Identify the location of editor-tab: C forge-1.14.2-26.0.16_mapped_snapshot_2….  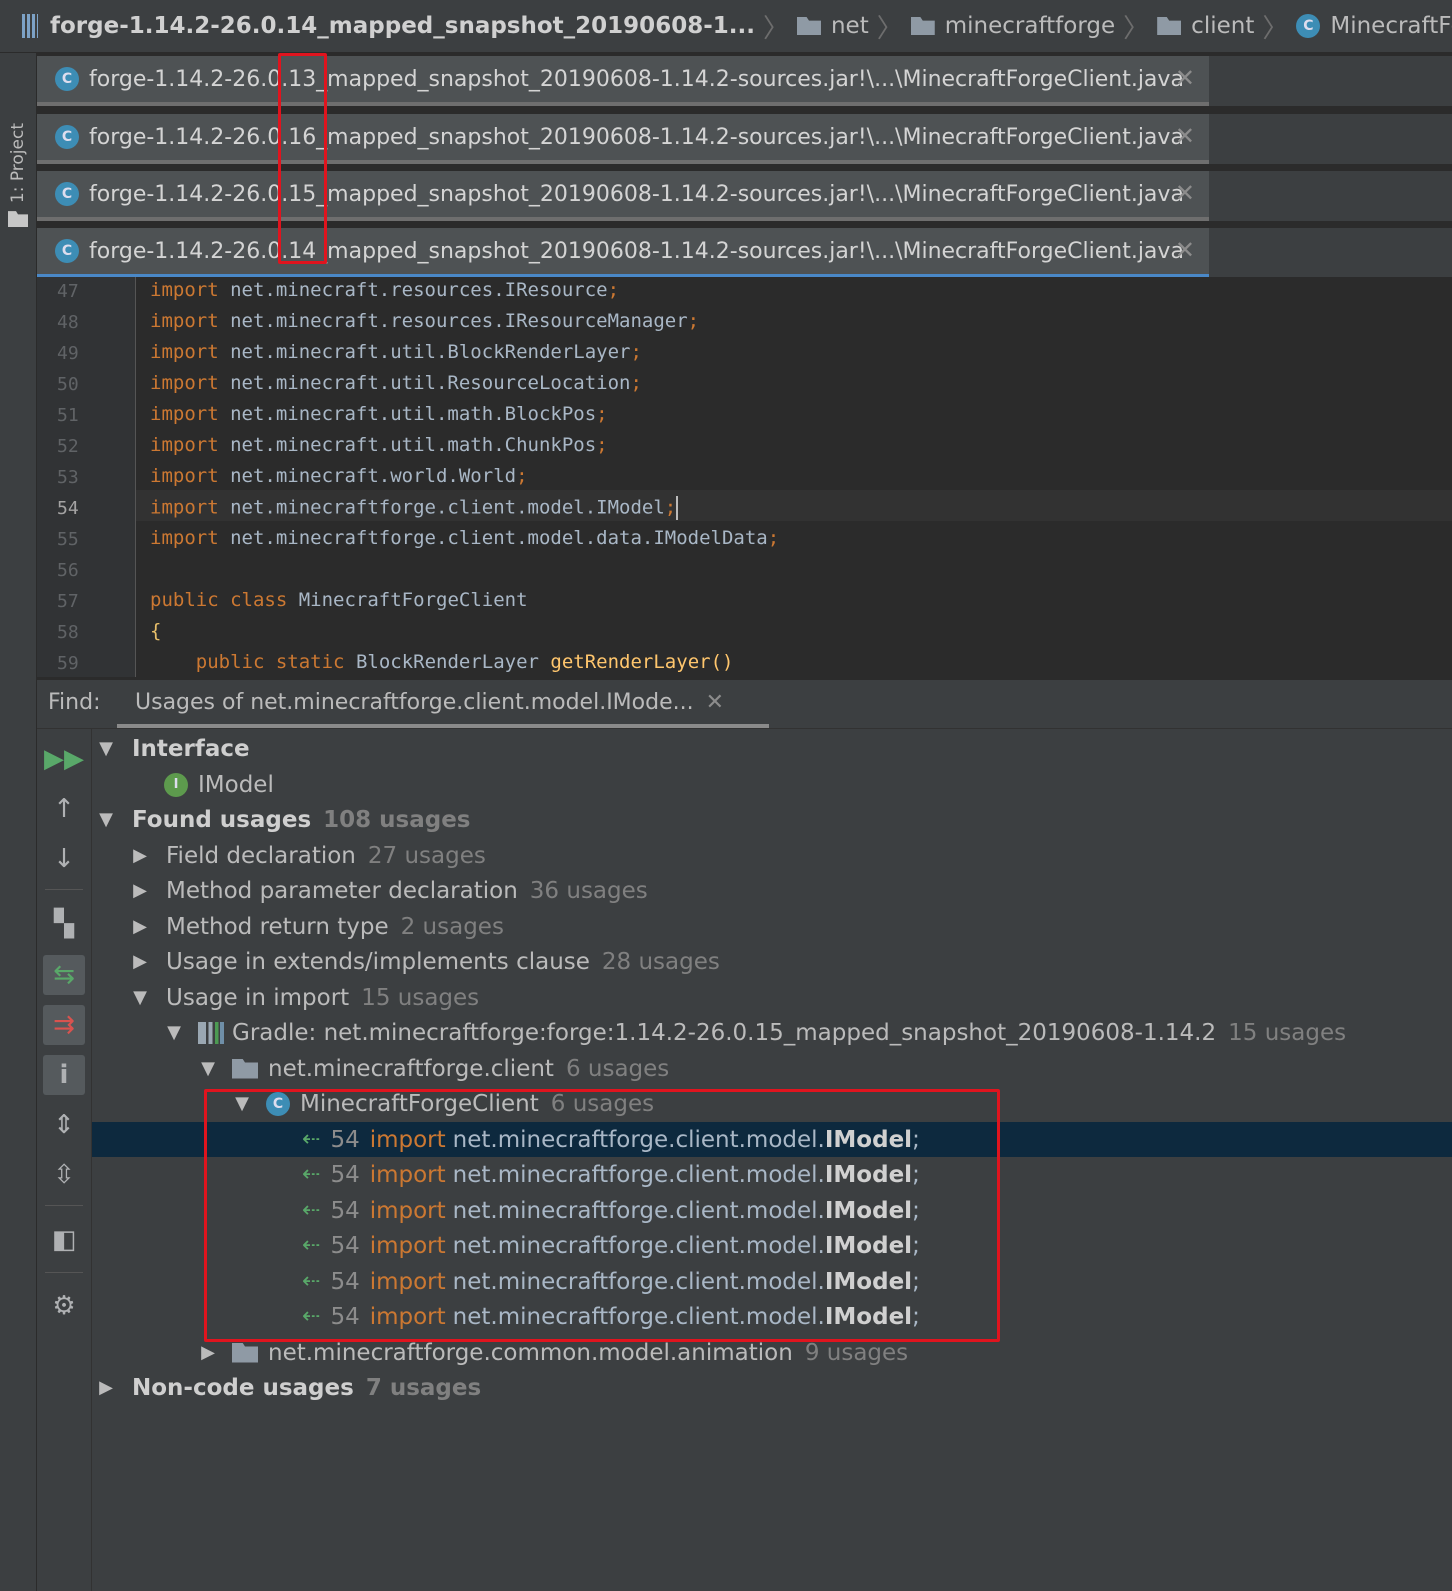
(623, 139).